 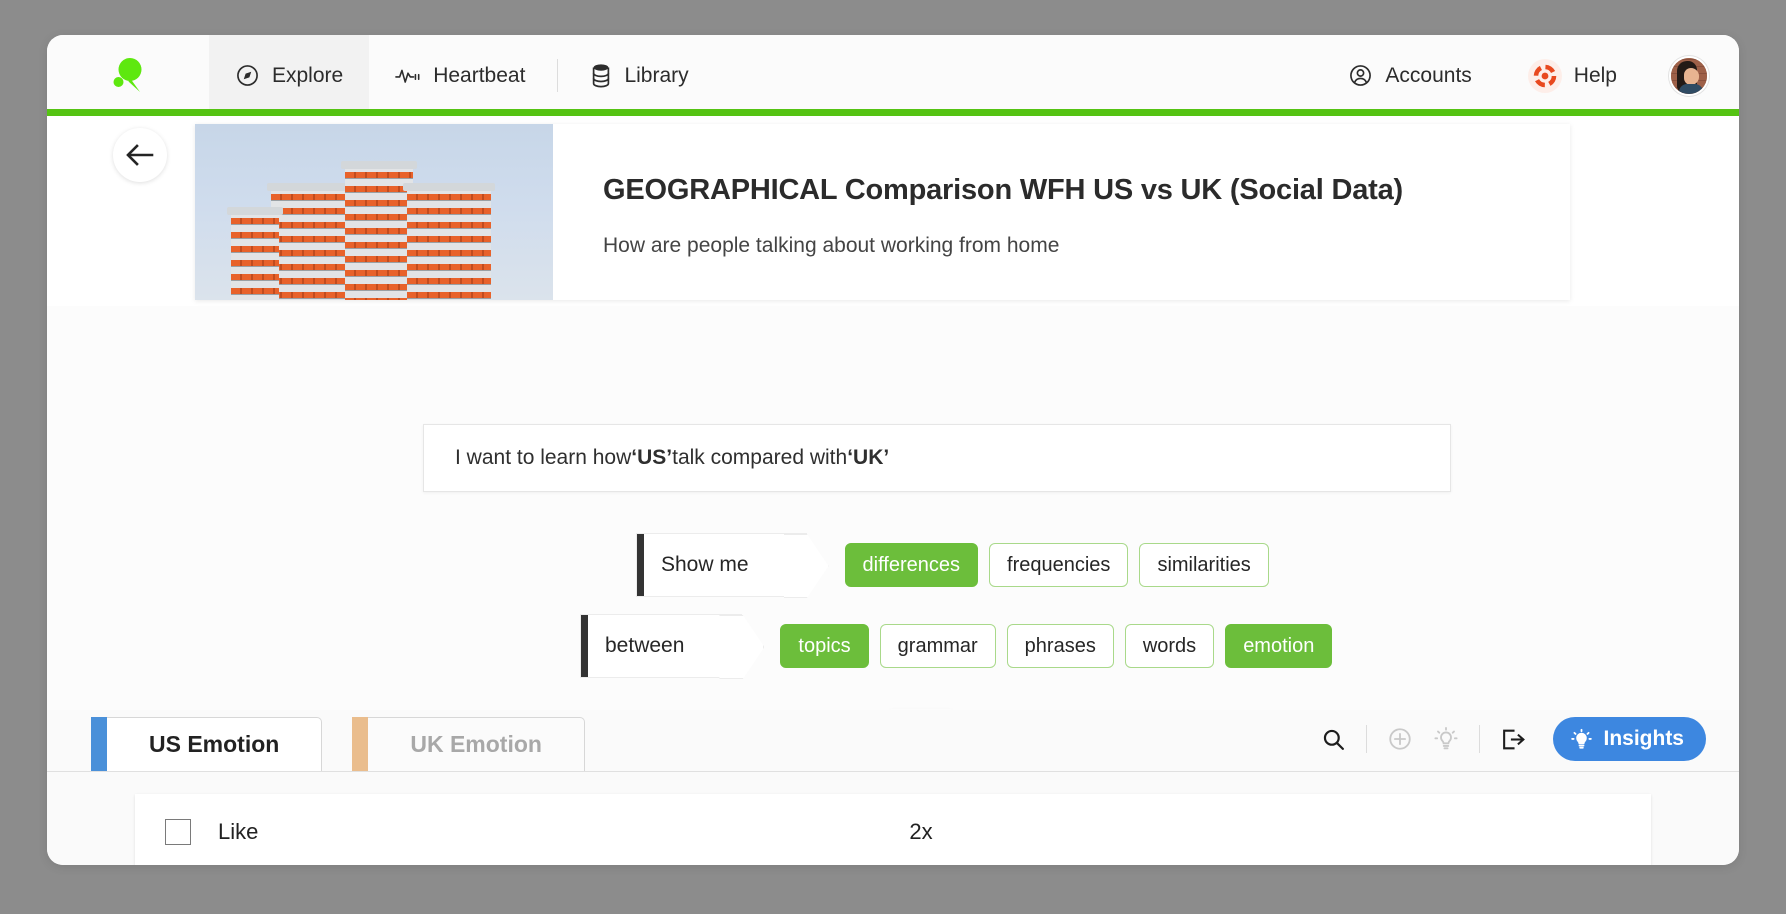 I want to click on tab-uk-emotion: UK Emotion, so click(x=468, y=744).